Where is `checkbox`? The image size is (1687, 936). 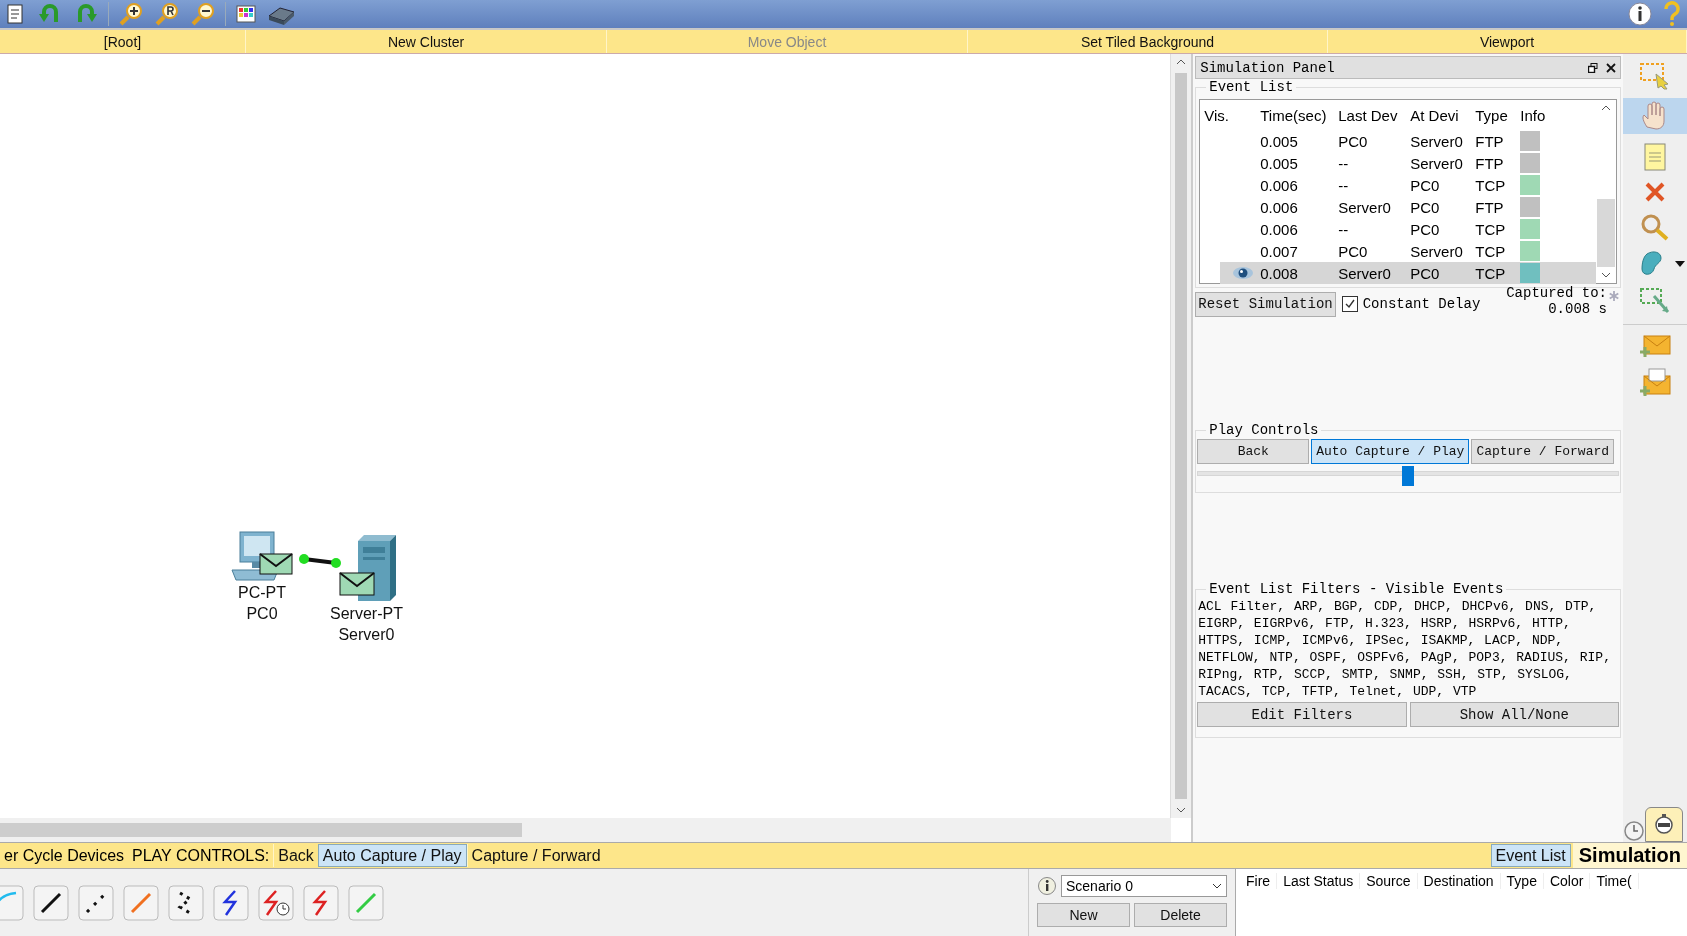
checkbox is located at coordinates (1349, 304).